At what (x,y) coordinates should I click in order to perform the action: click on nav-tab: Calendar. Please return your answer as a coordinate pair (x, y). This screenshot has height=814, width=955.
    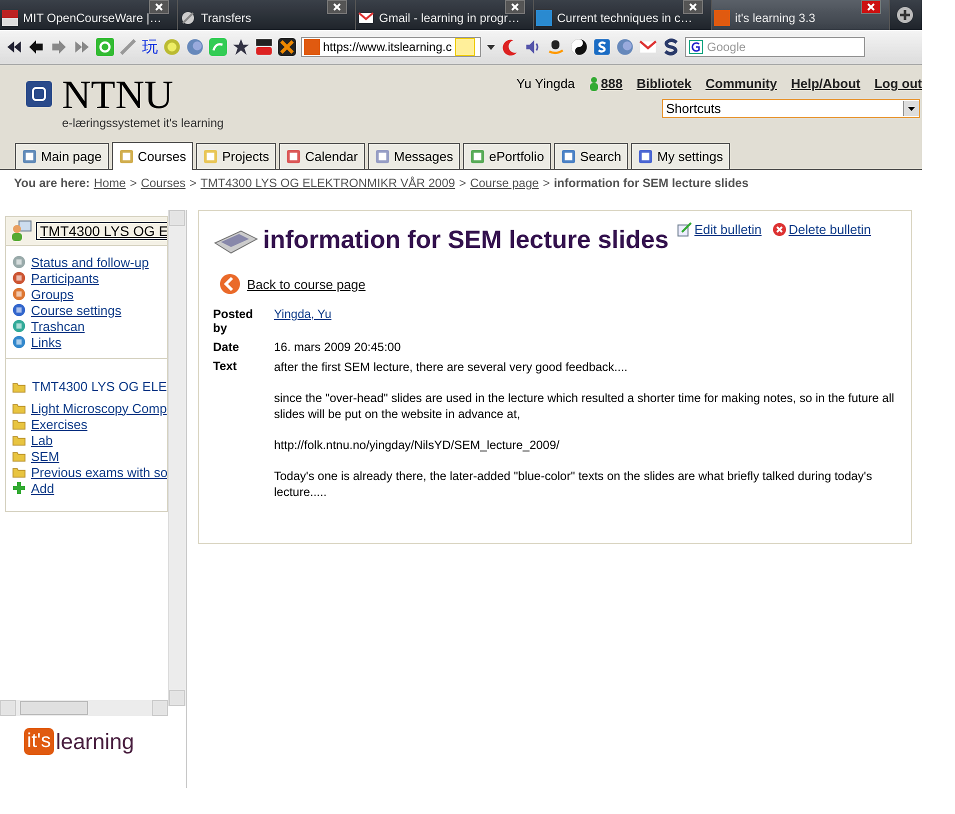
    Looking at the image, I should click on (322, 156).